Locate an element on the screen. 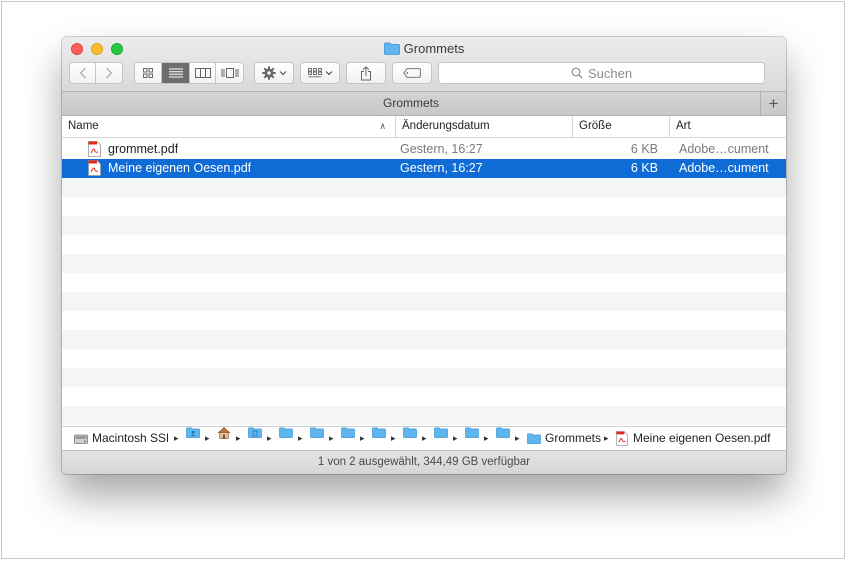  search-placeholder: Suchen is located at coordinates (610, 73).